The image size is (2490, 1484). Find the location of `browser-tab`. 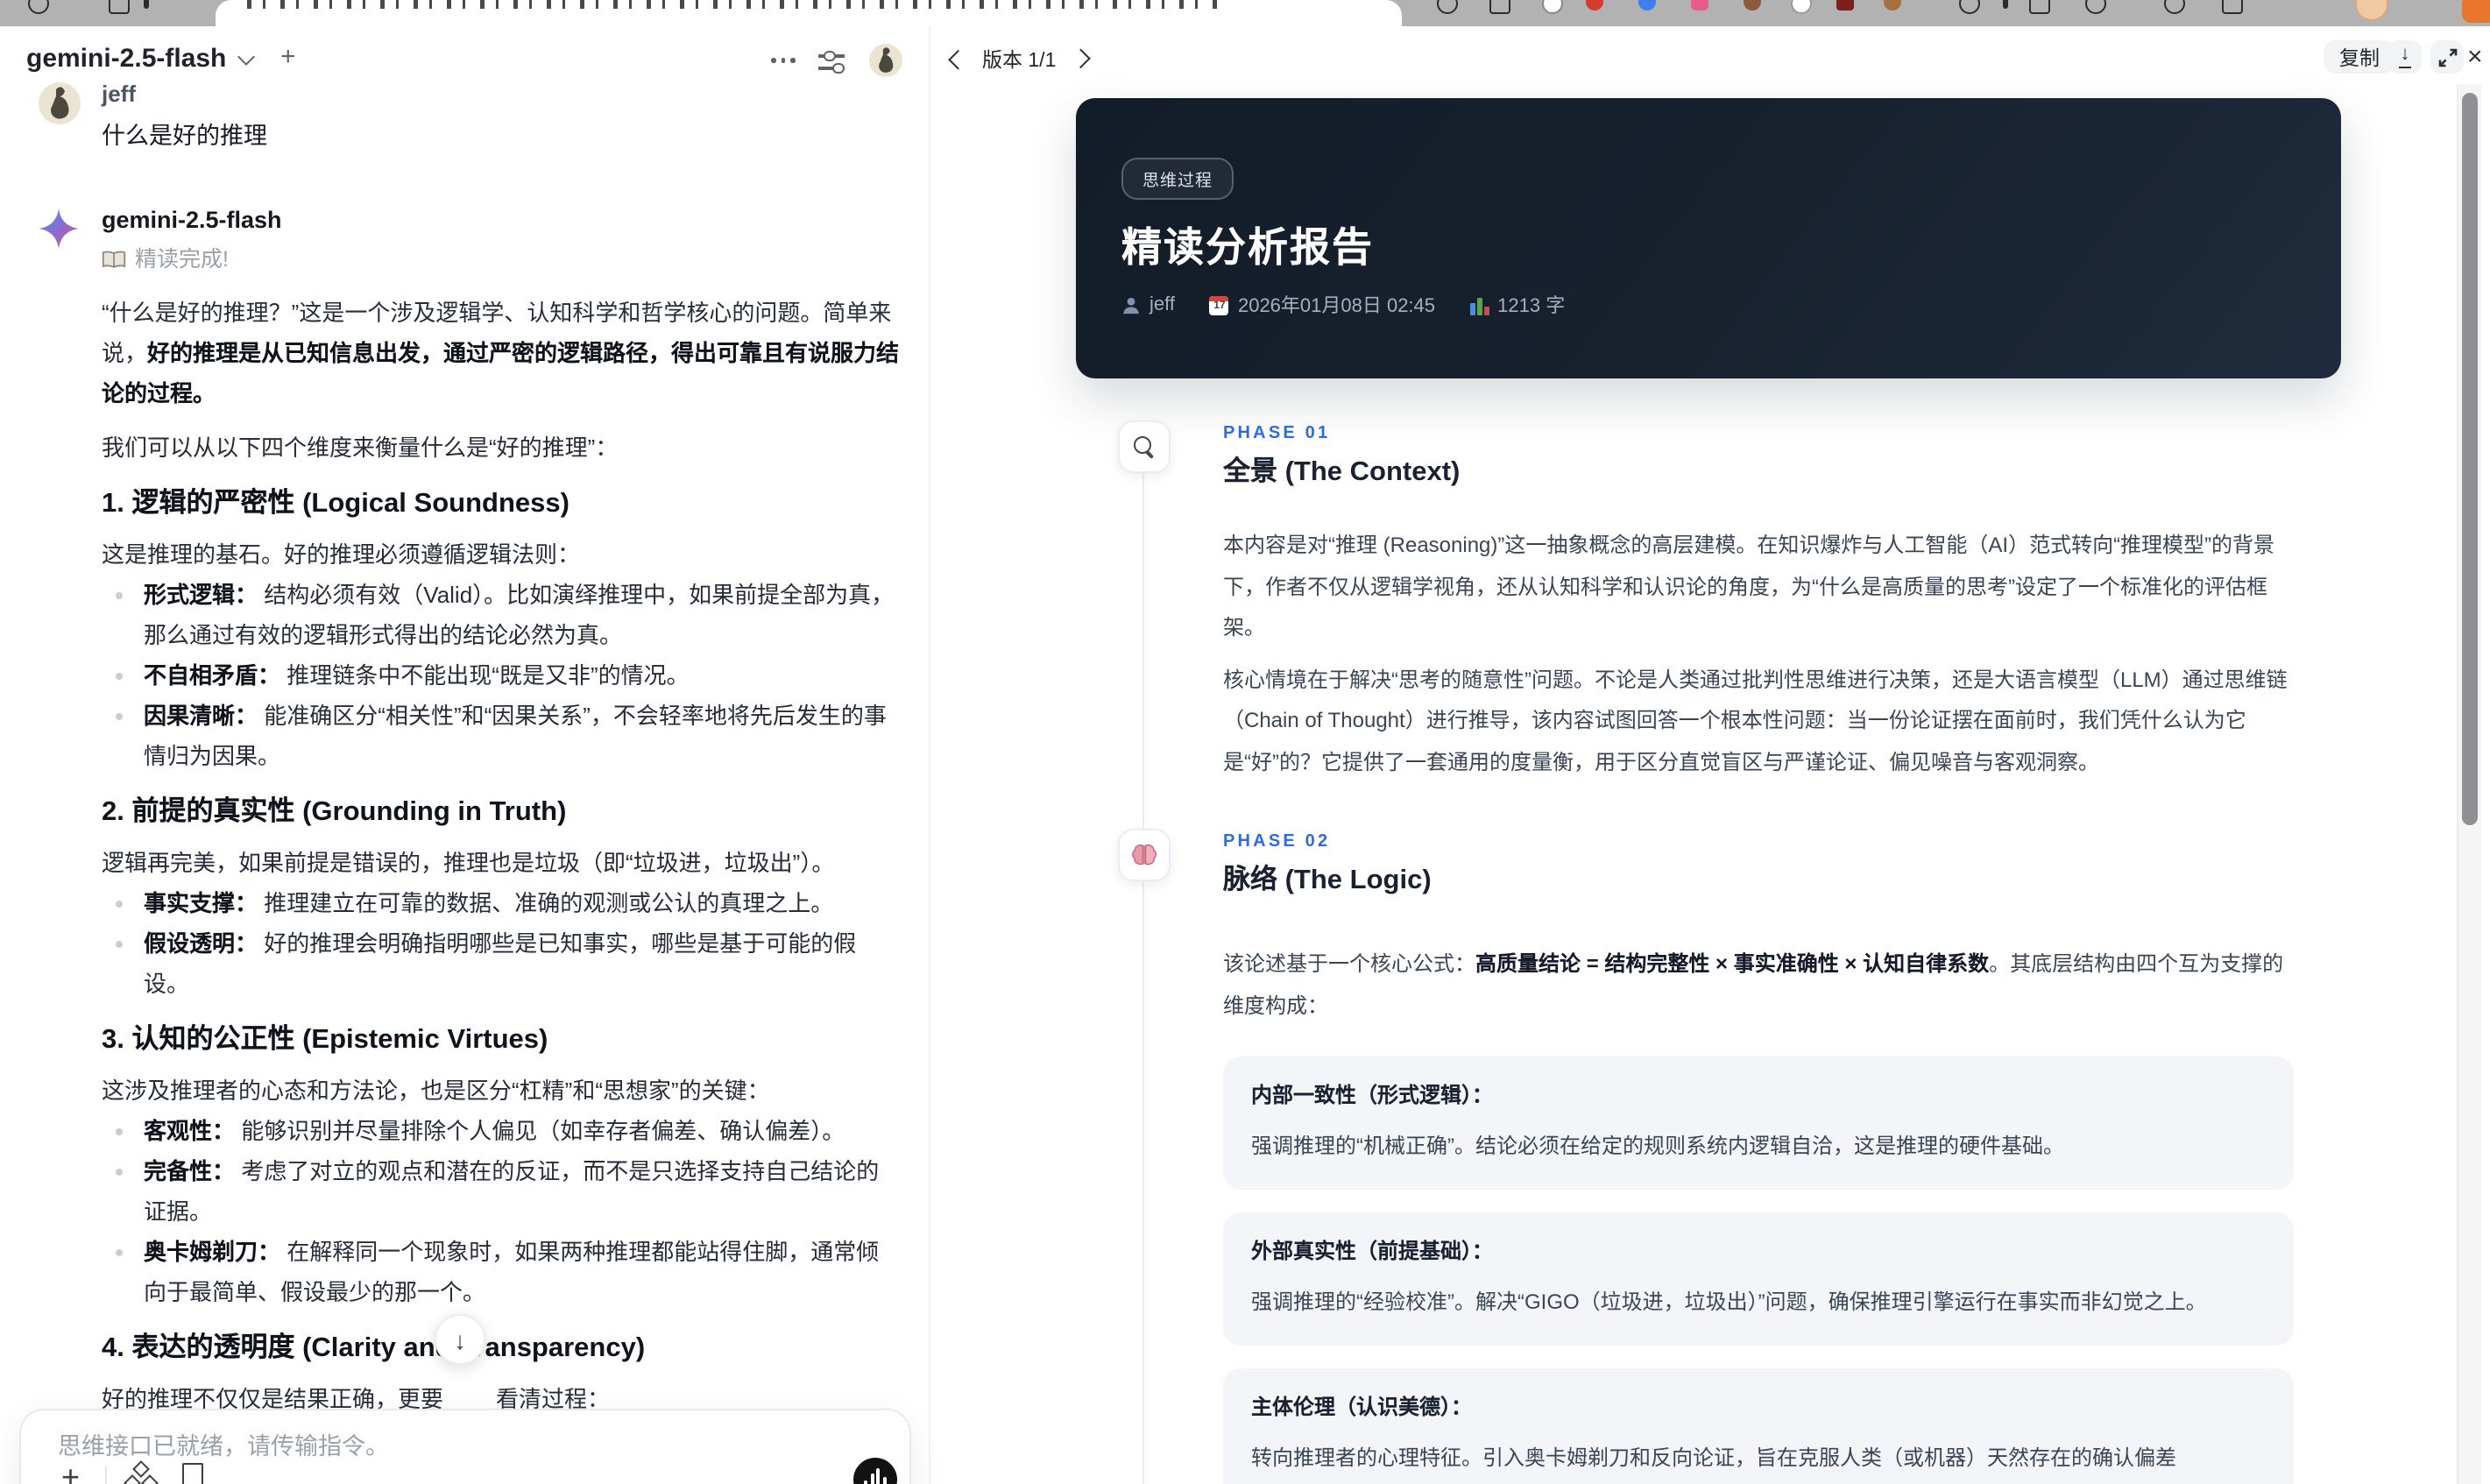

browser-tab is located at coordinates (809, 13).